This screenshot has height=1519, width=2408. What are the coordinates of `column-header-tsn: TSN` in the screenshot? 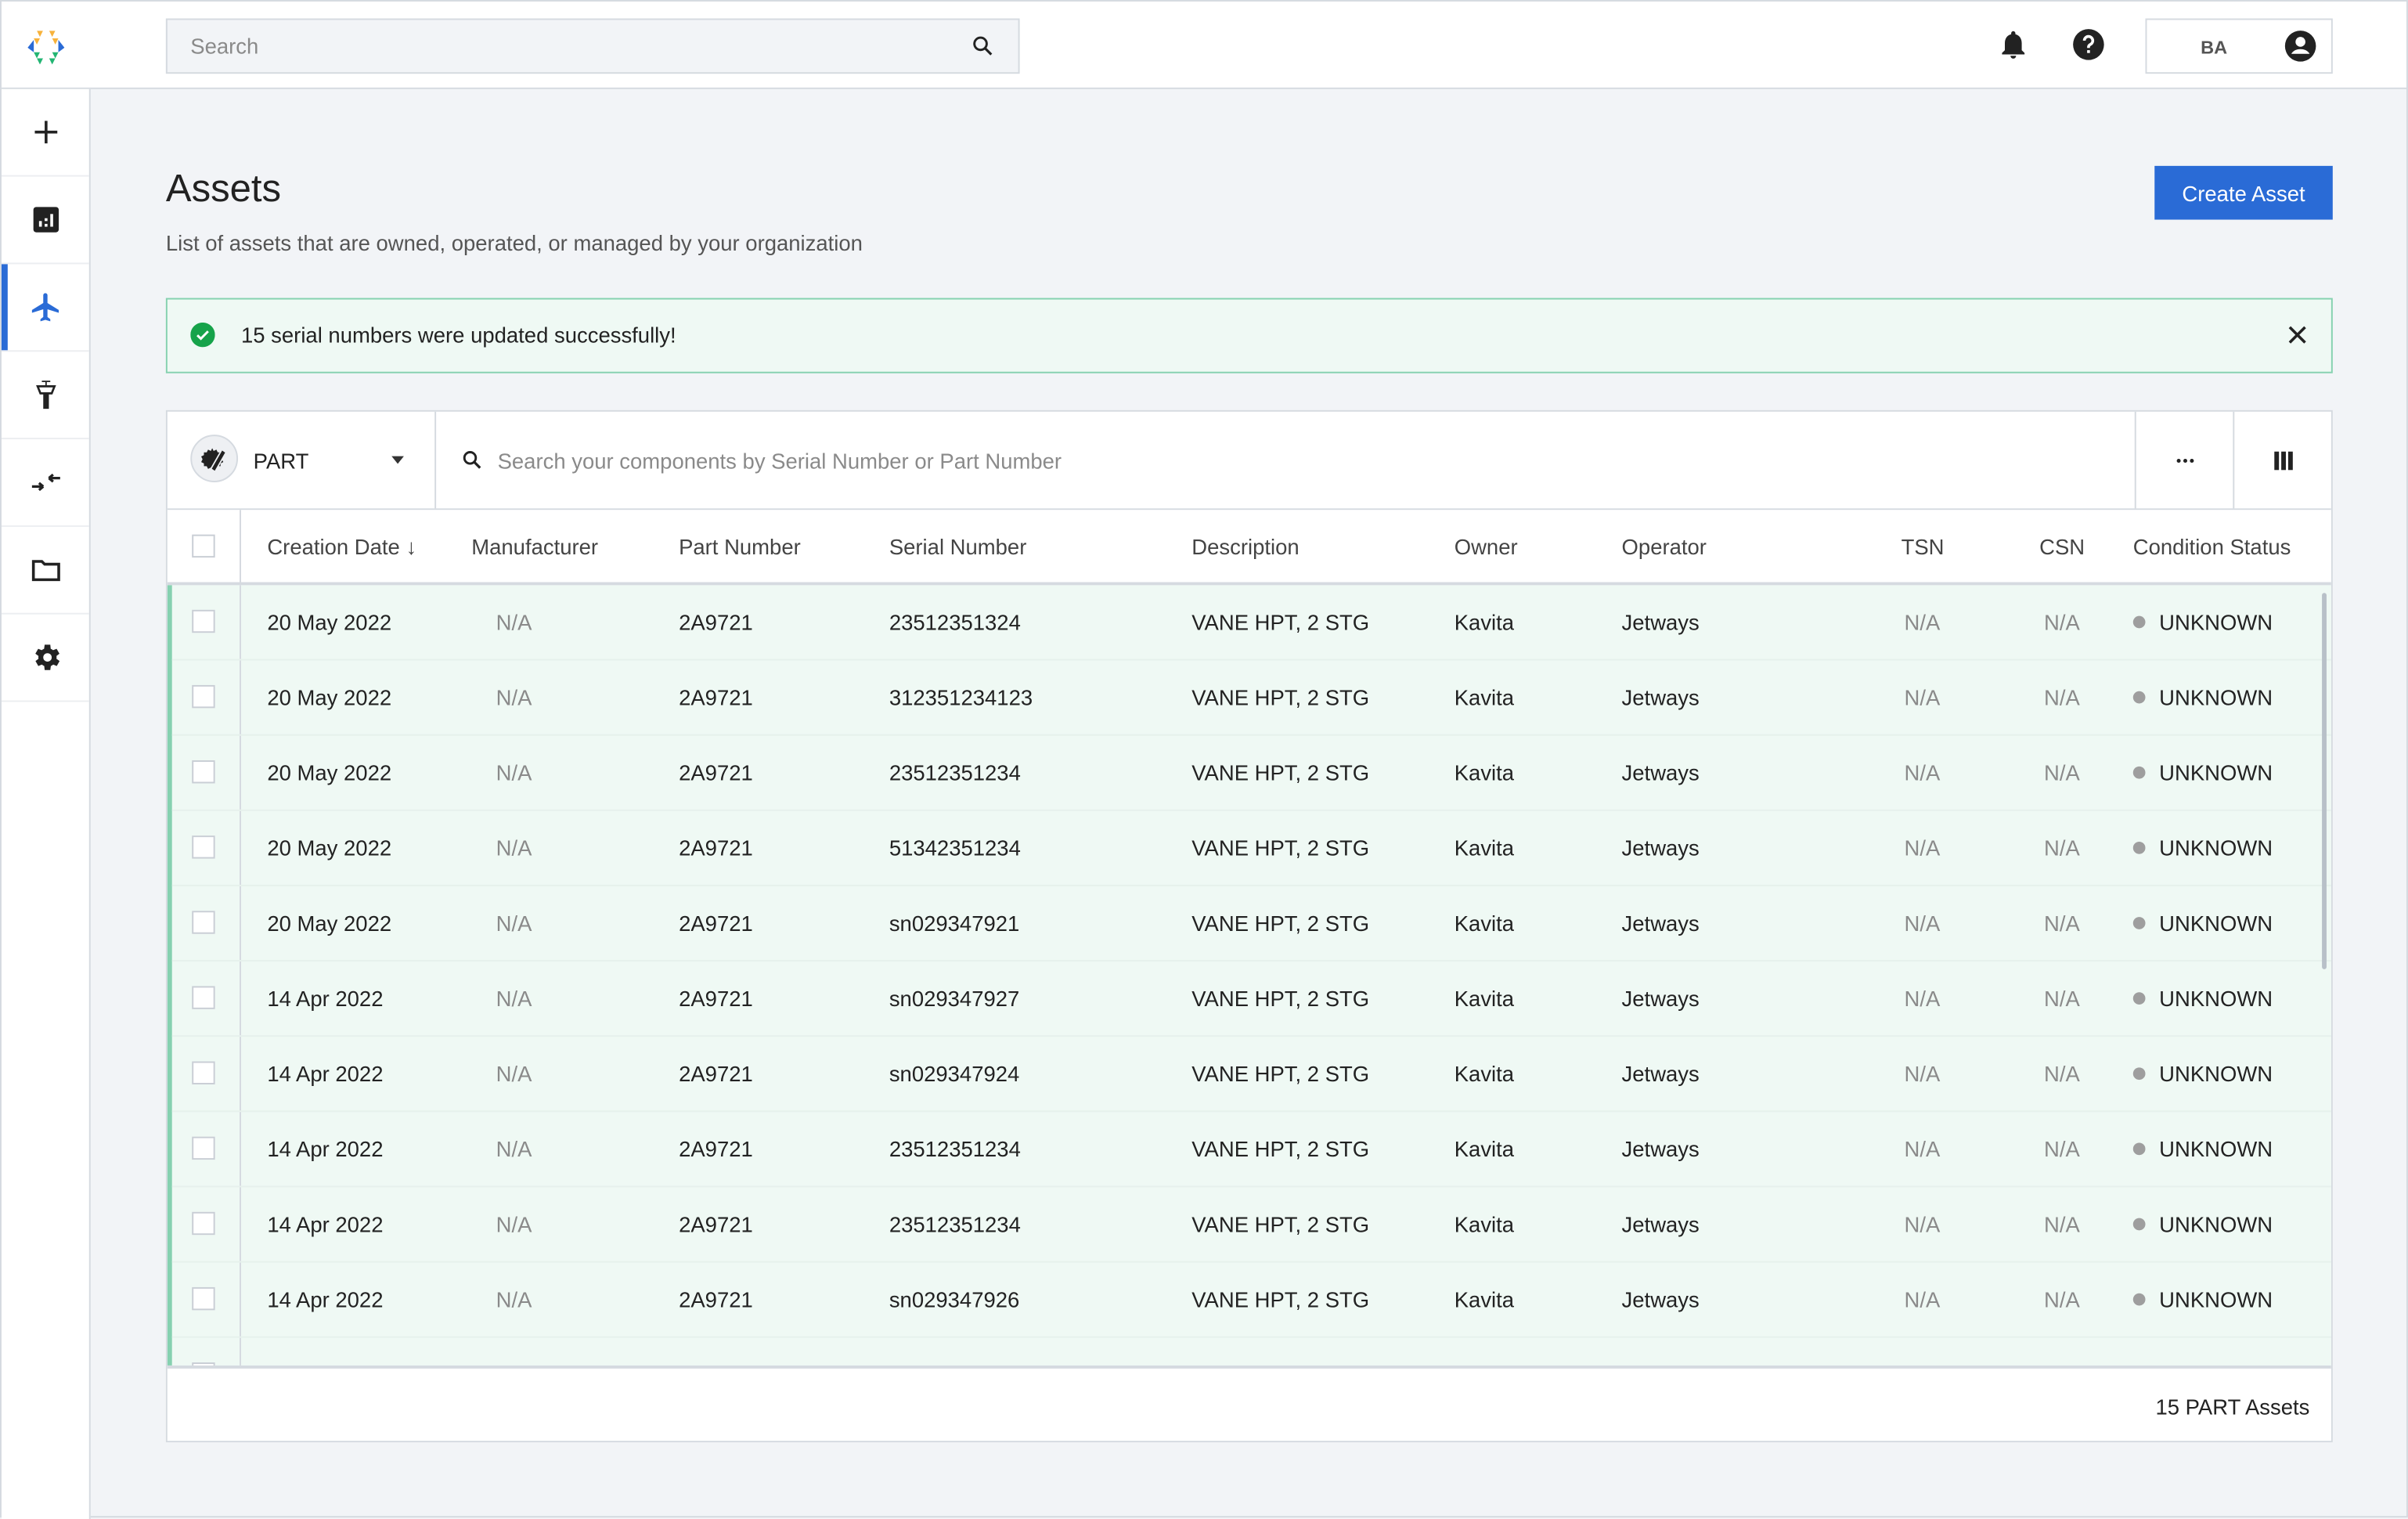 It's located at (1923, 547).